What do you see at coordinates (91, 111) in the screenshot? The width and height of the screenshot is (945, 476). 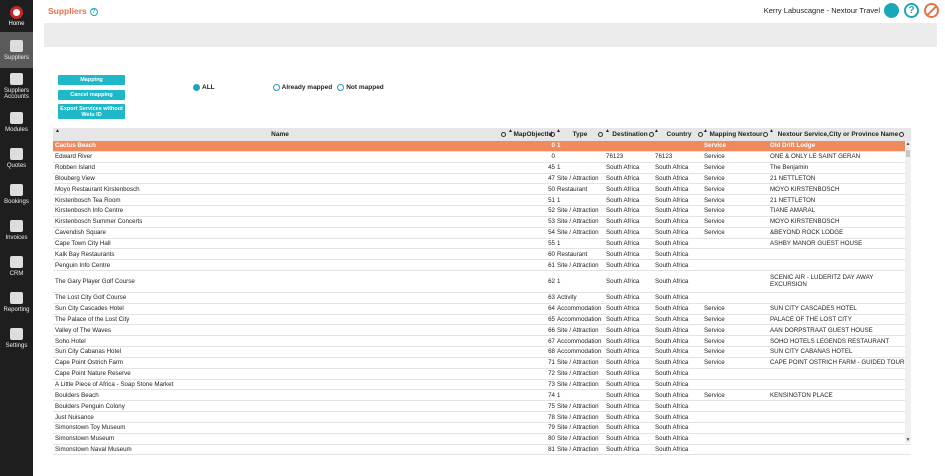 I see `export-services-button: Export Services without Wetu ID` at bounding box center [91, 111].